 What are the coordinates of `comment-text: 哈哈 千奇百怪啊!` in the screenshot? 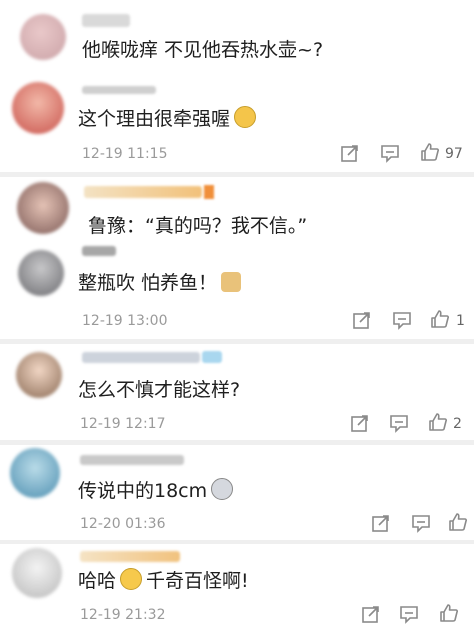 It's located at (163, 580).